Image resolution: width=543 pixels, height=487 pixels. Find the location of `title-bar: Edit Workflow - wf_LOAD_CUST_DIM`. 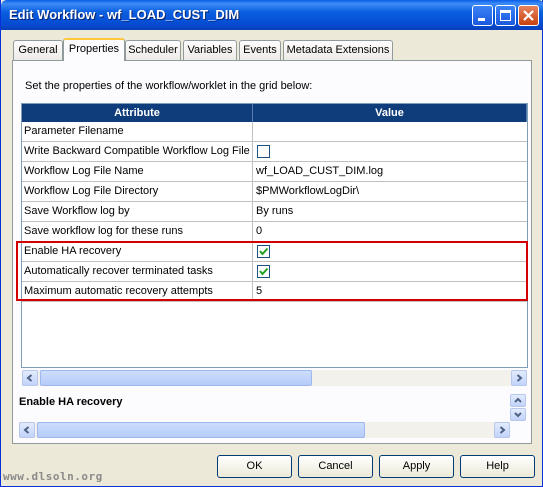

title-bar: Edit Workflow - wf_LOAD_CUST_DIM is located at coordinates (272, 15).